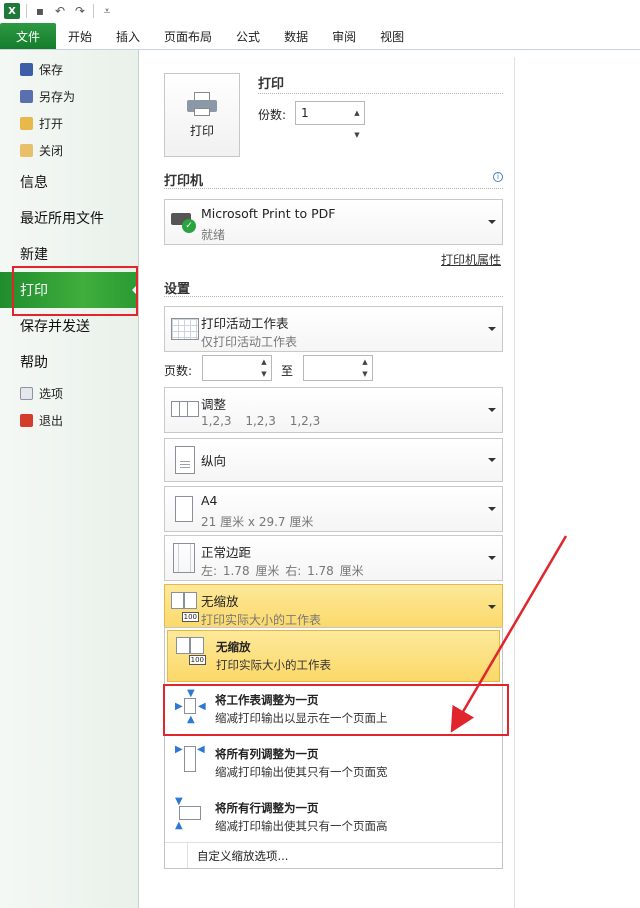 The height and width of the screenshot is (908, 640). Describe the element at coordinates (264, 368) in the screenshot. I see `pages-from-spinner: ▲ ▼` at that location.